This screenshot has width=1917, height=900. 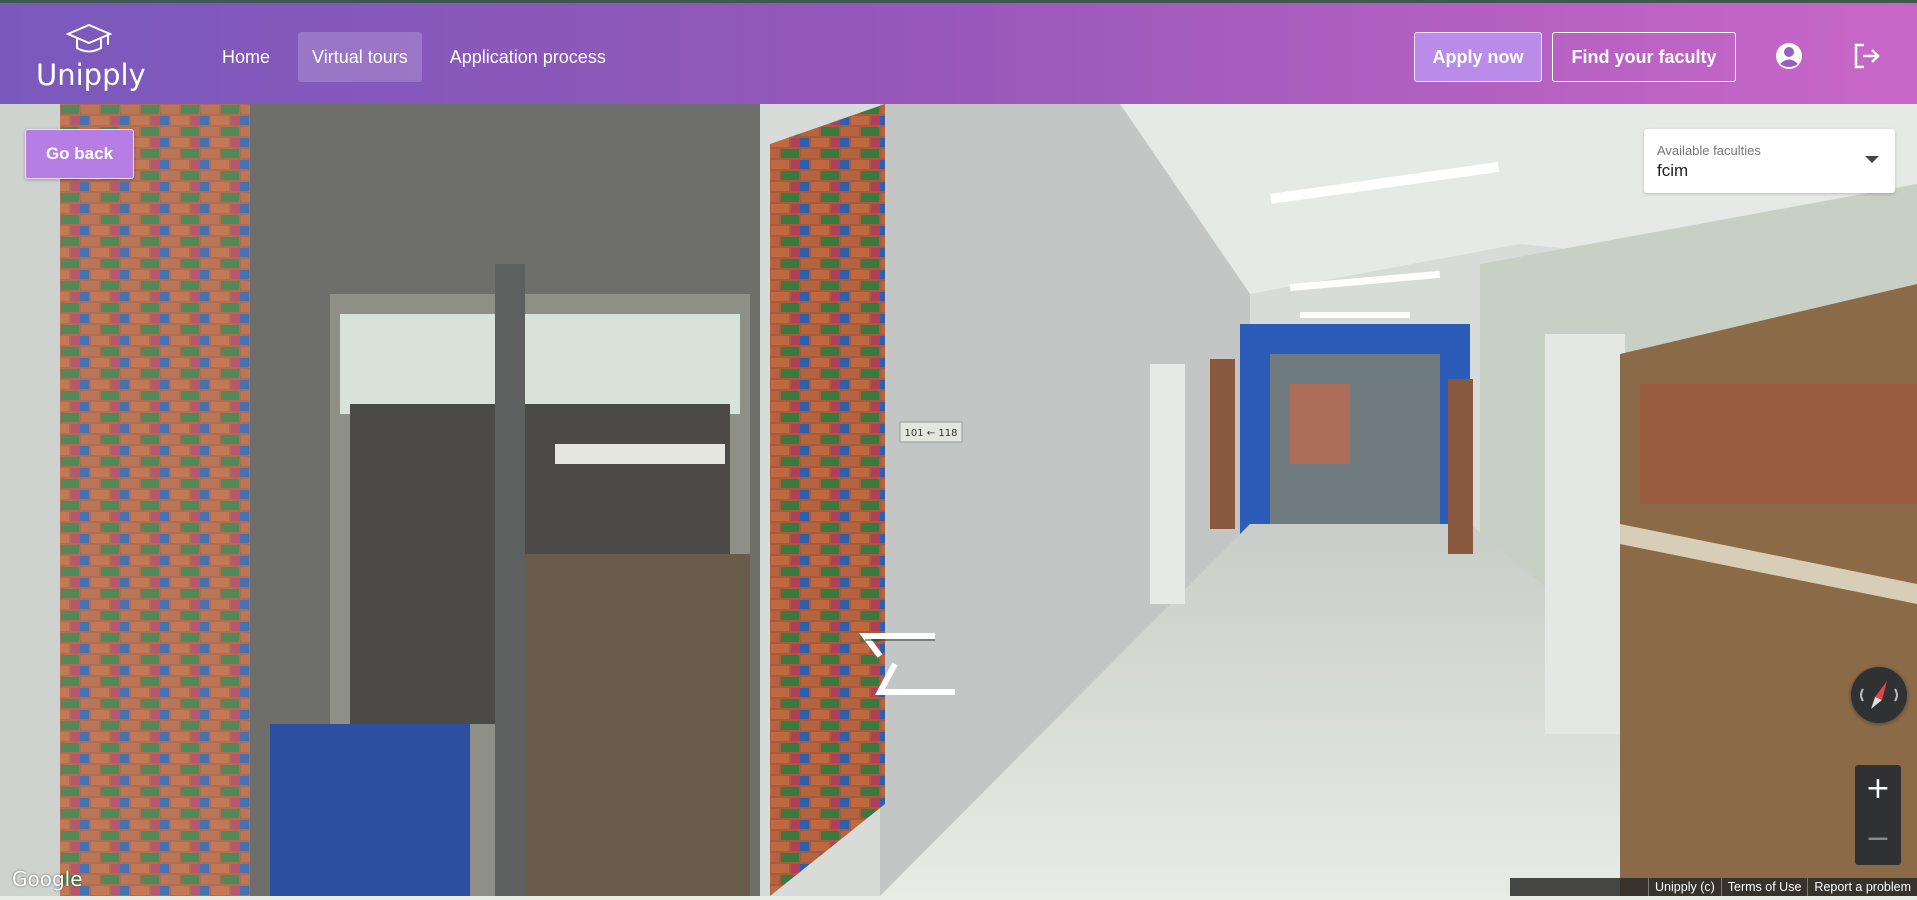 I want to click on chevron-down-icon, so click(x=1872, y=159).